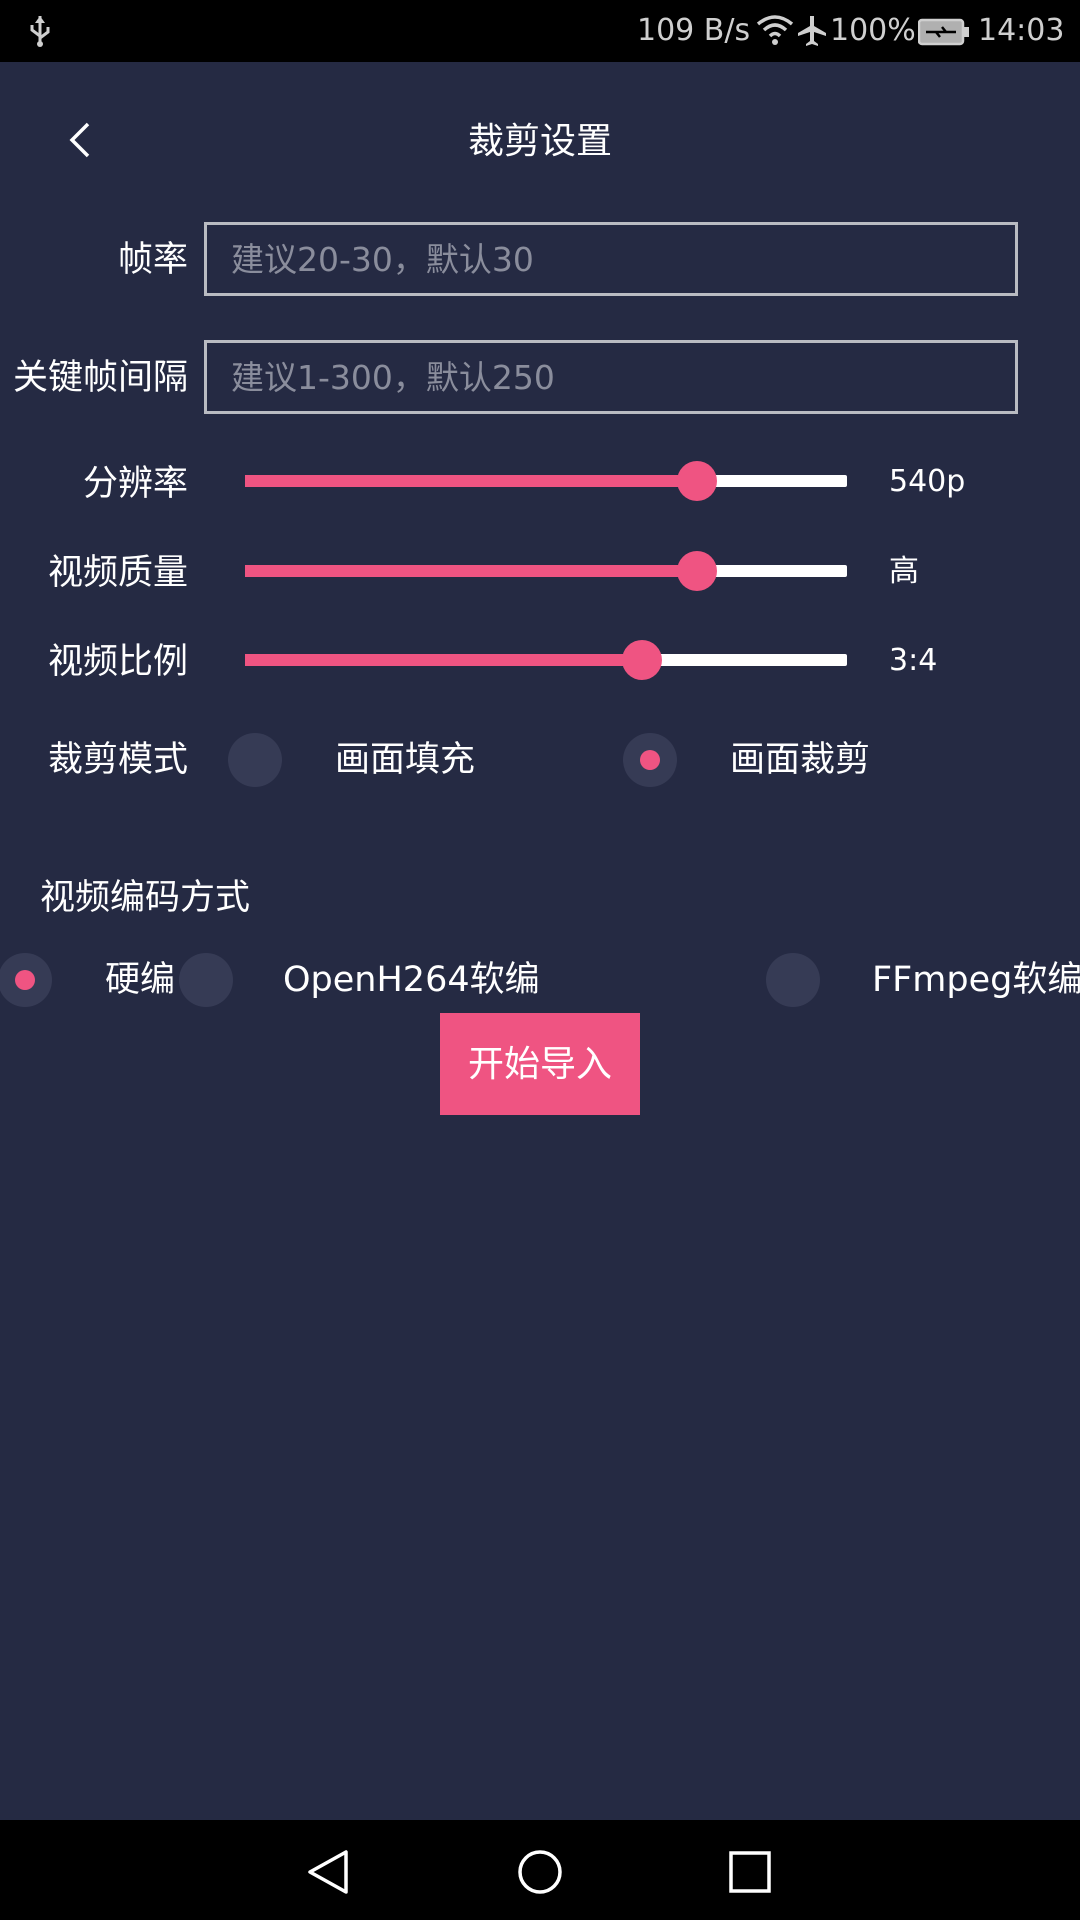  I want to click on resolution-slider, so click(546, 481).